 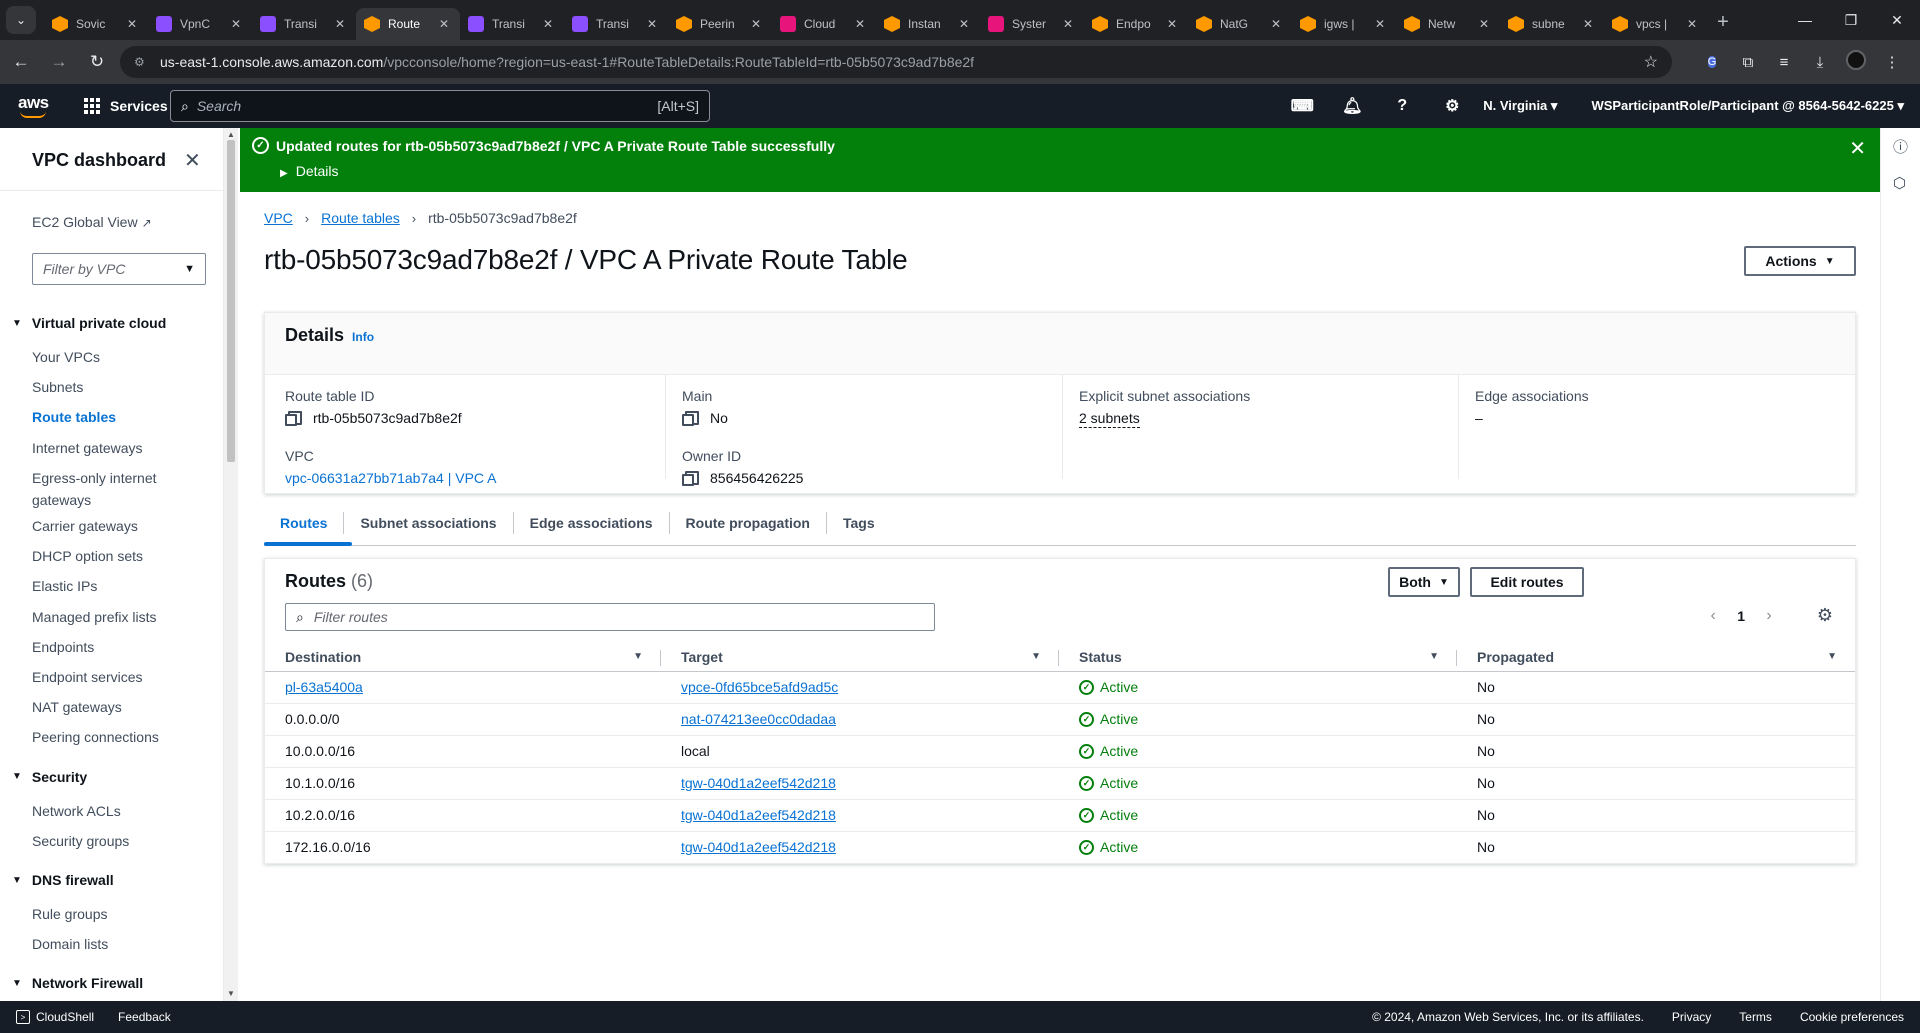 What do you see at coordinates (1651, 62) in the screenshot?
I see `bookmark-star-icon: ☆` at bounding box center [1651, 62].